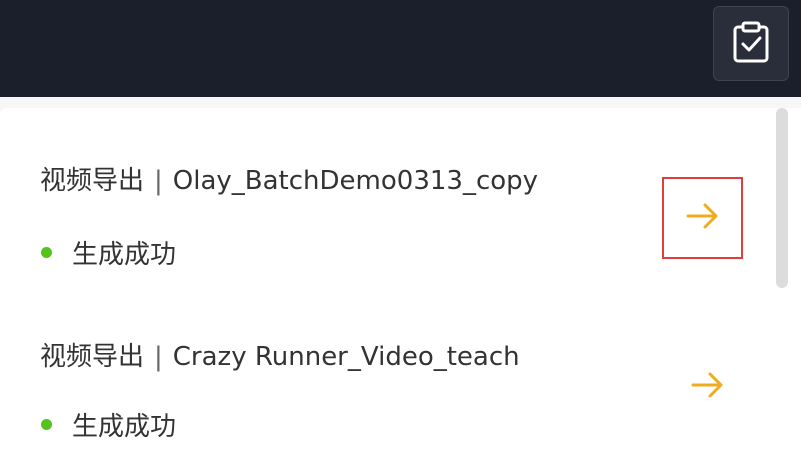 The width and height of the screenshot is (801, 467). What do you see at coordinates (355, 181) in the screenshot?
I see `task-name: Olay_BatchDemo0313_copy` at bounding box center [355, 181].